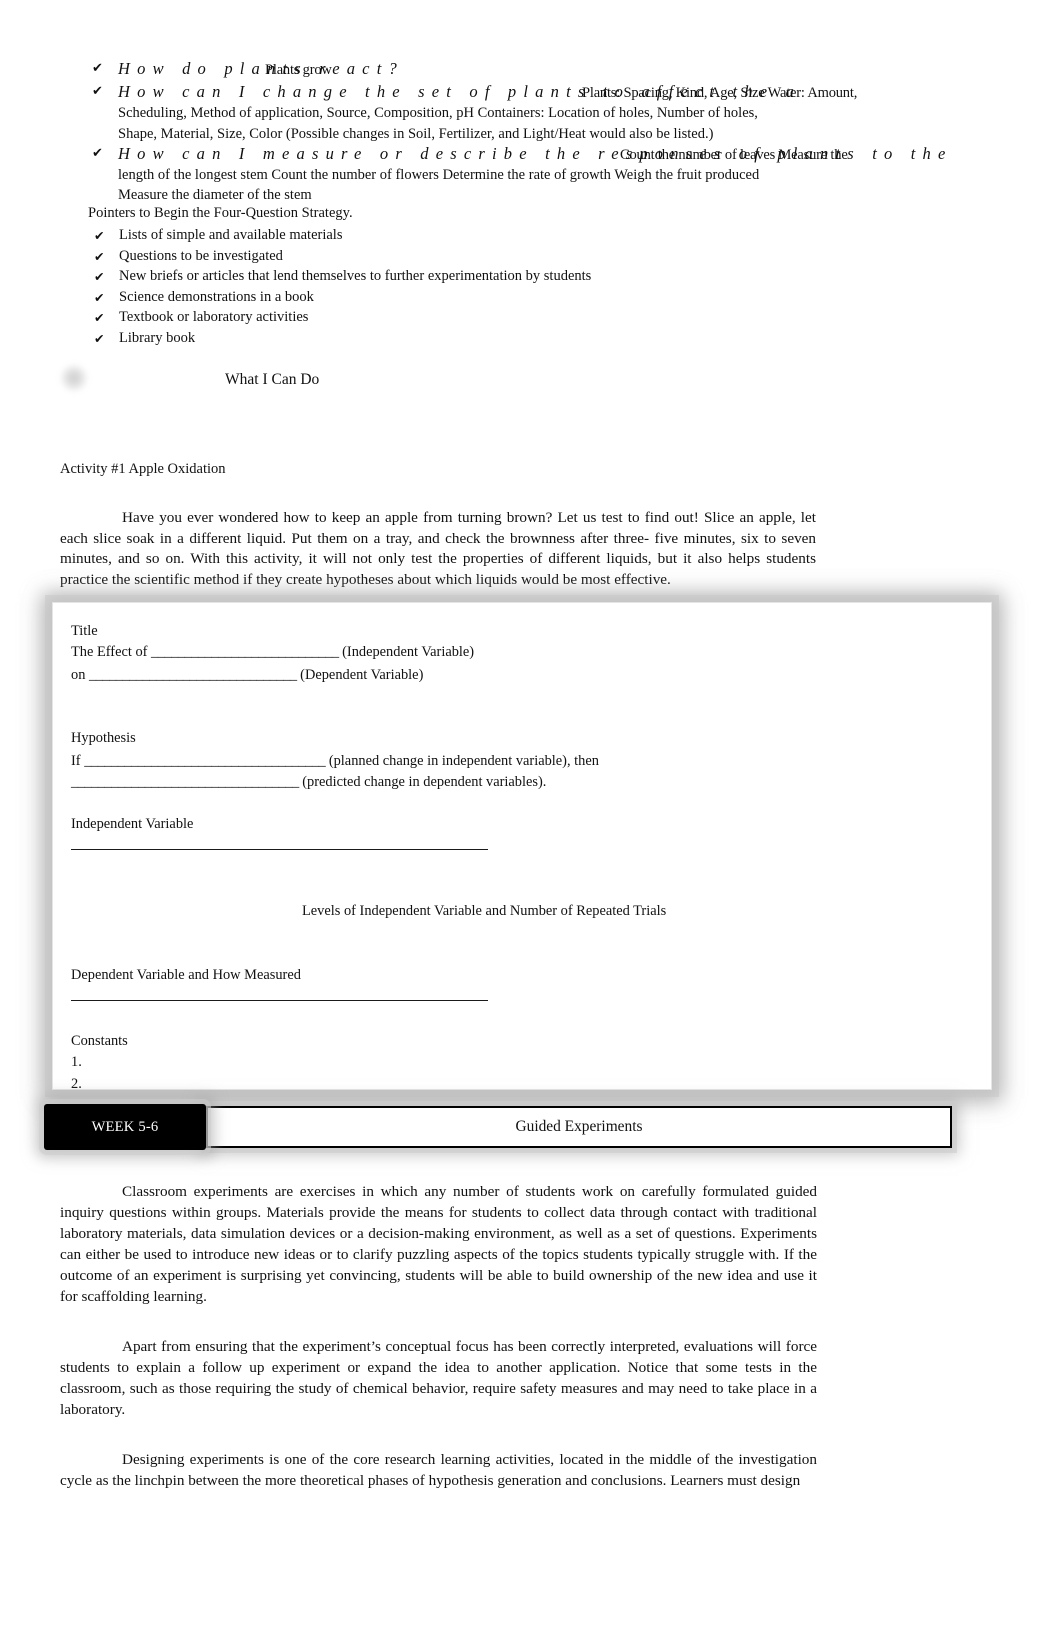  What do you see at coordinates (215, 195) in the screenshot?
I see `question-continuation-3-line-2: Measure the diameter of the stem` at bounding box center [215, 195].